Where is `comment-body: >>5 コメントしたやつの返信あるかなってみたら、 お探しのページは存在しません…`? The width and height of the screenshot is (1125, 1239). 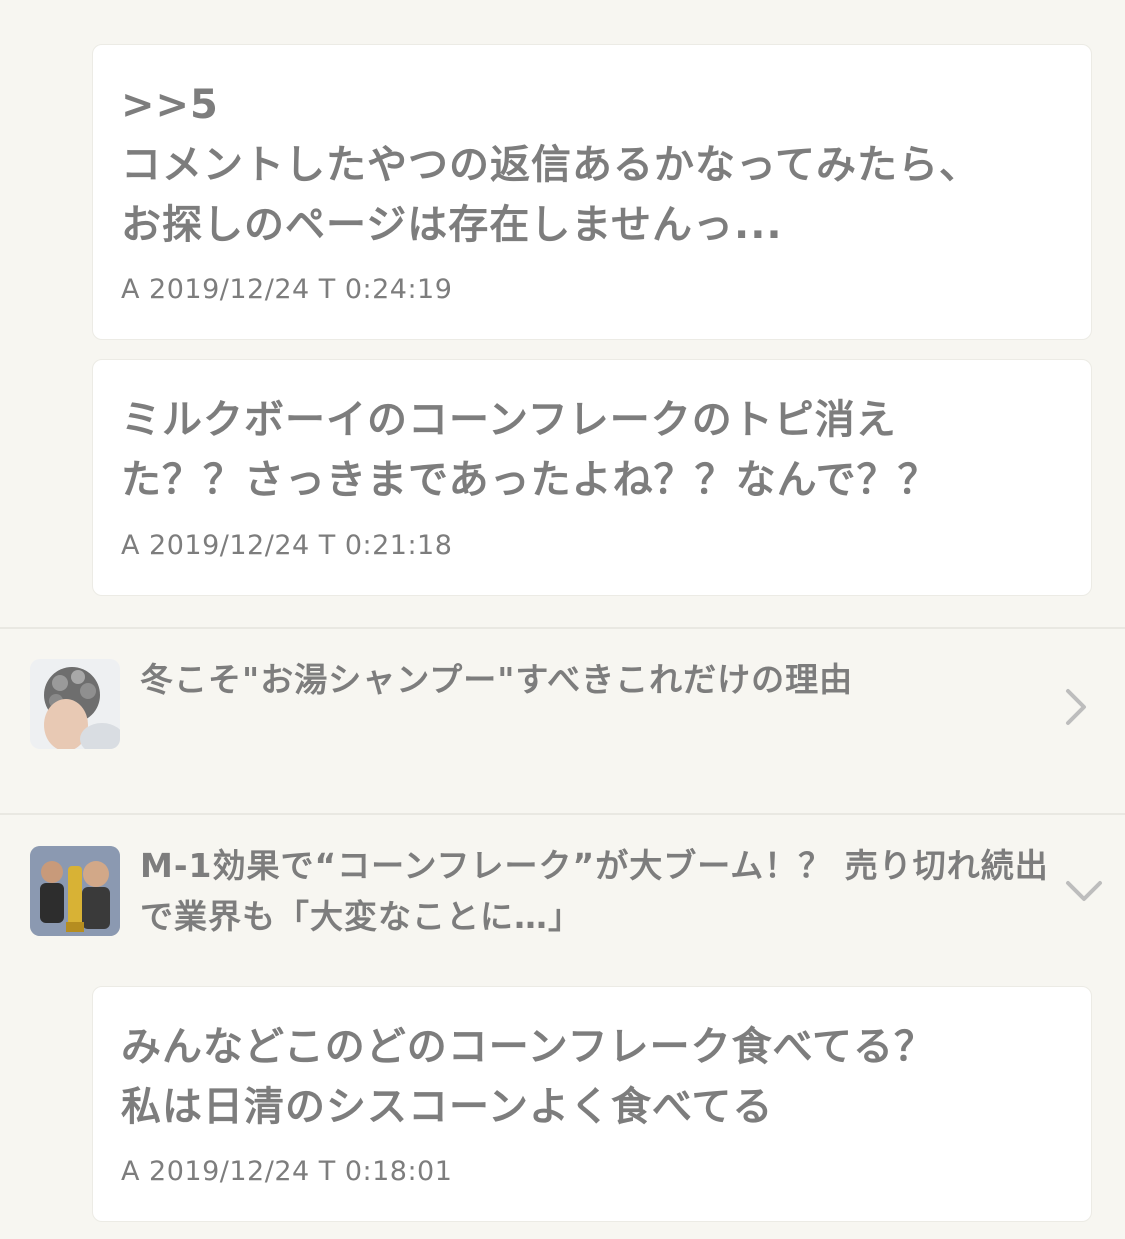 comment-body: >>5 コメントしたやつの返信あるかなってみたら、 お探しのページは存在しません… is located at coordinates (550, 165).